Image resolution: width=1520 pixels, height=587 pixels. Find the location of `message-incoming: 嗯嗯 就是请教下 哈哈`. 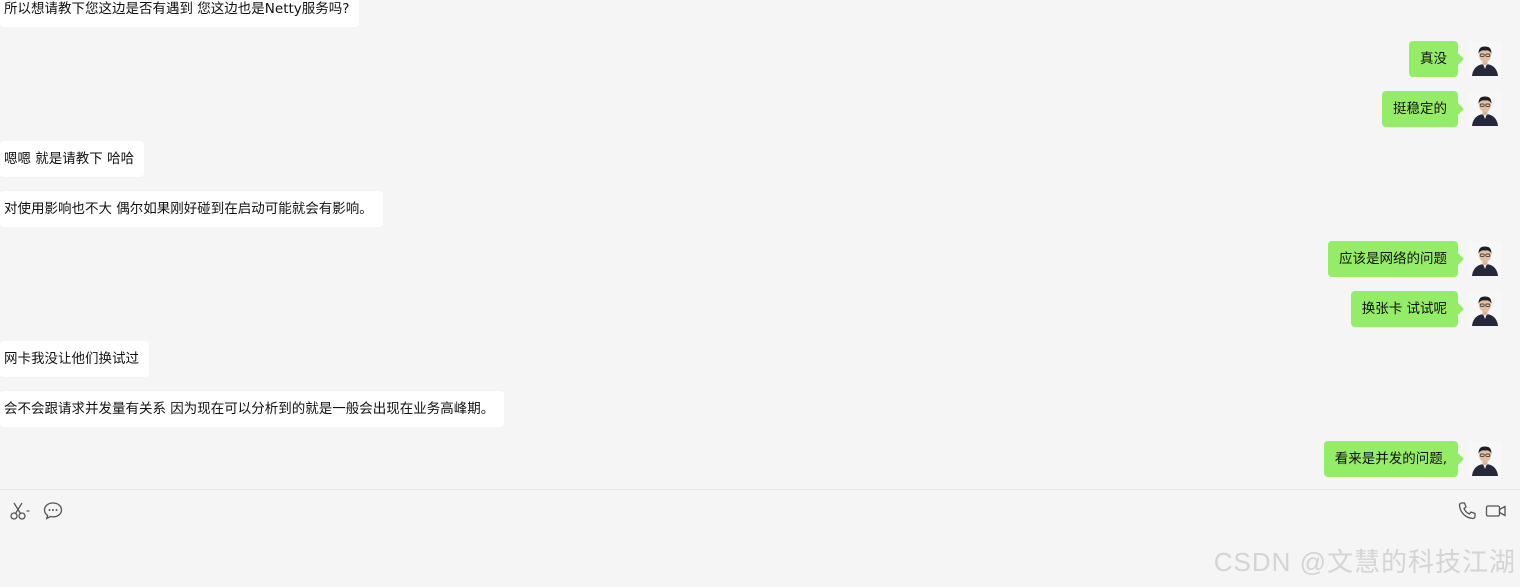

message-incoming: 嗯嗯 就是请教下 哈哈 is located at coordinates (76, 159).